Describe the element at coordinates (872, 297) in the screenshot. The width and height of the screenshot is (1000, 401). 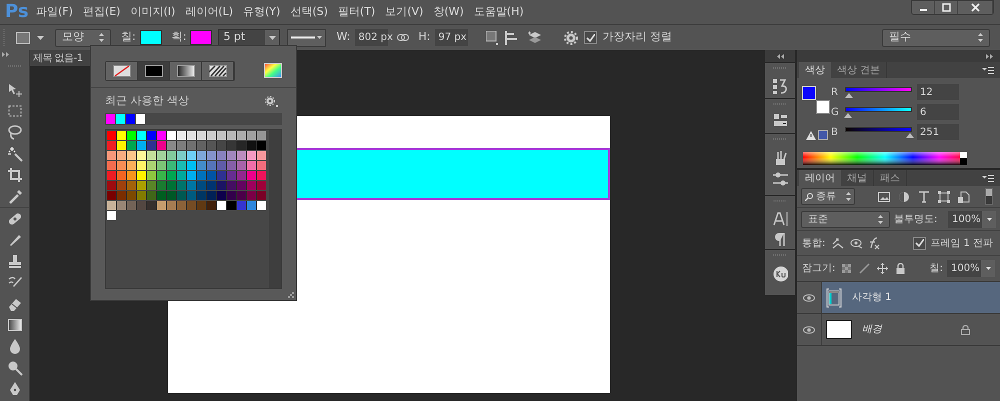
I see `layer-name: 사각형 1` at that location.